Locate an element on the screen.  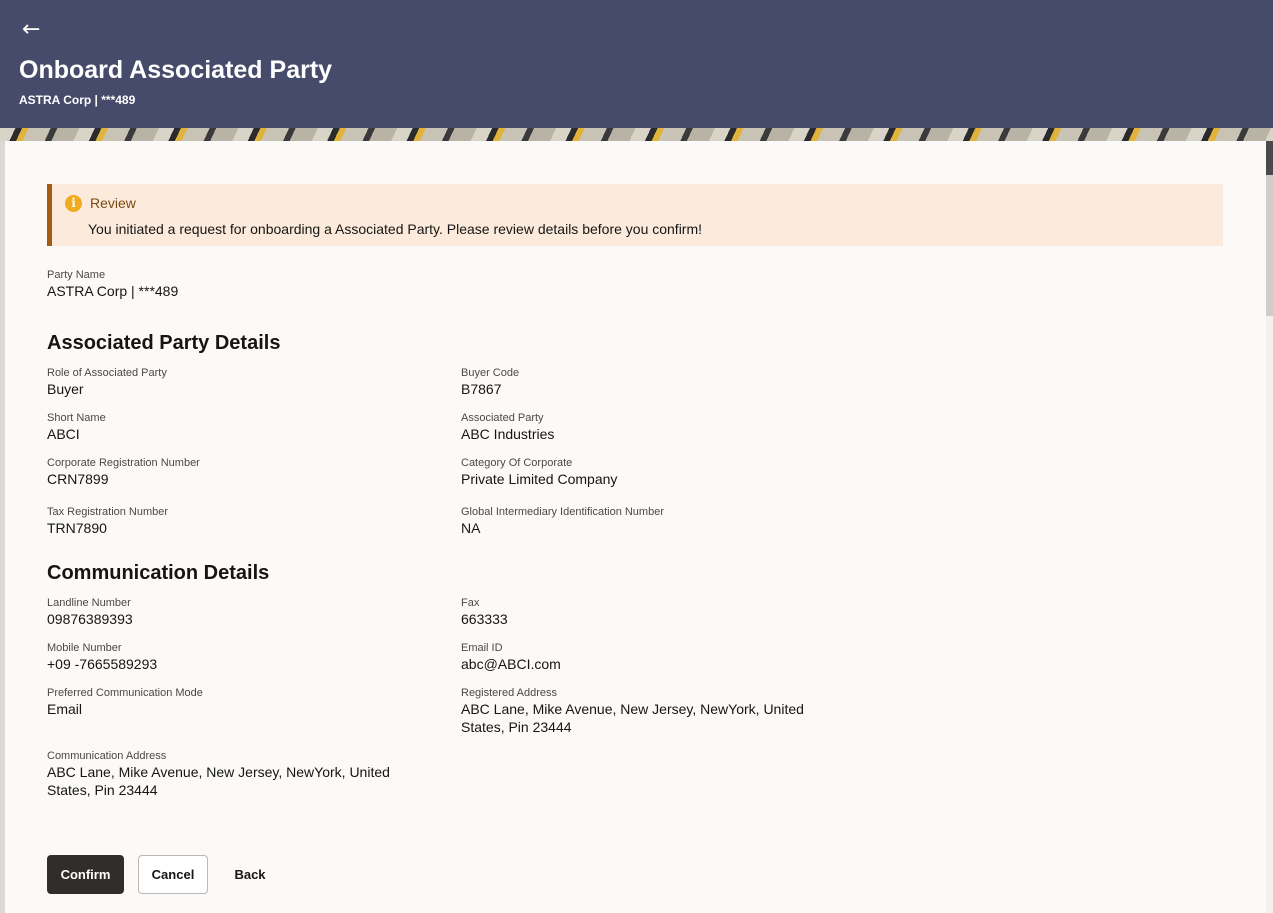
field-label: Registered Address is located at coordinates (509, 693).